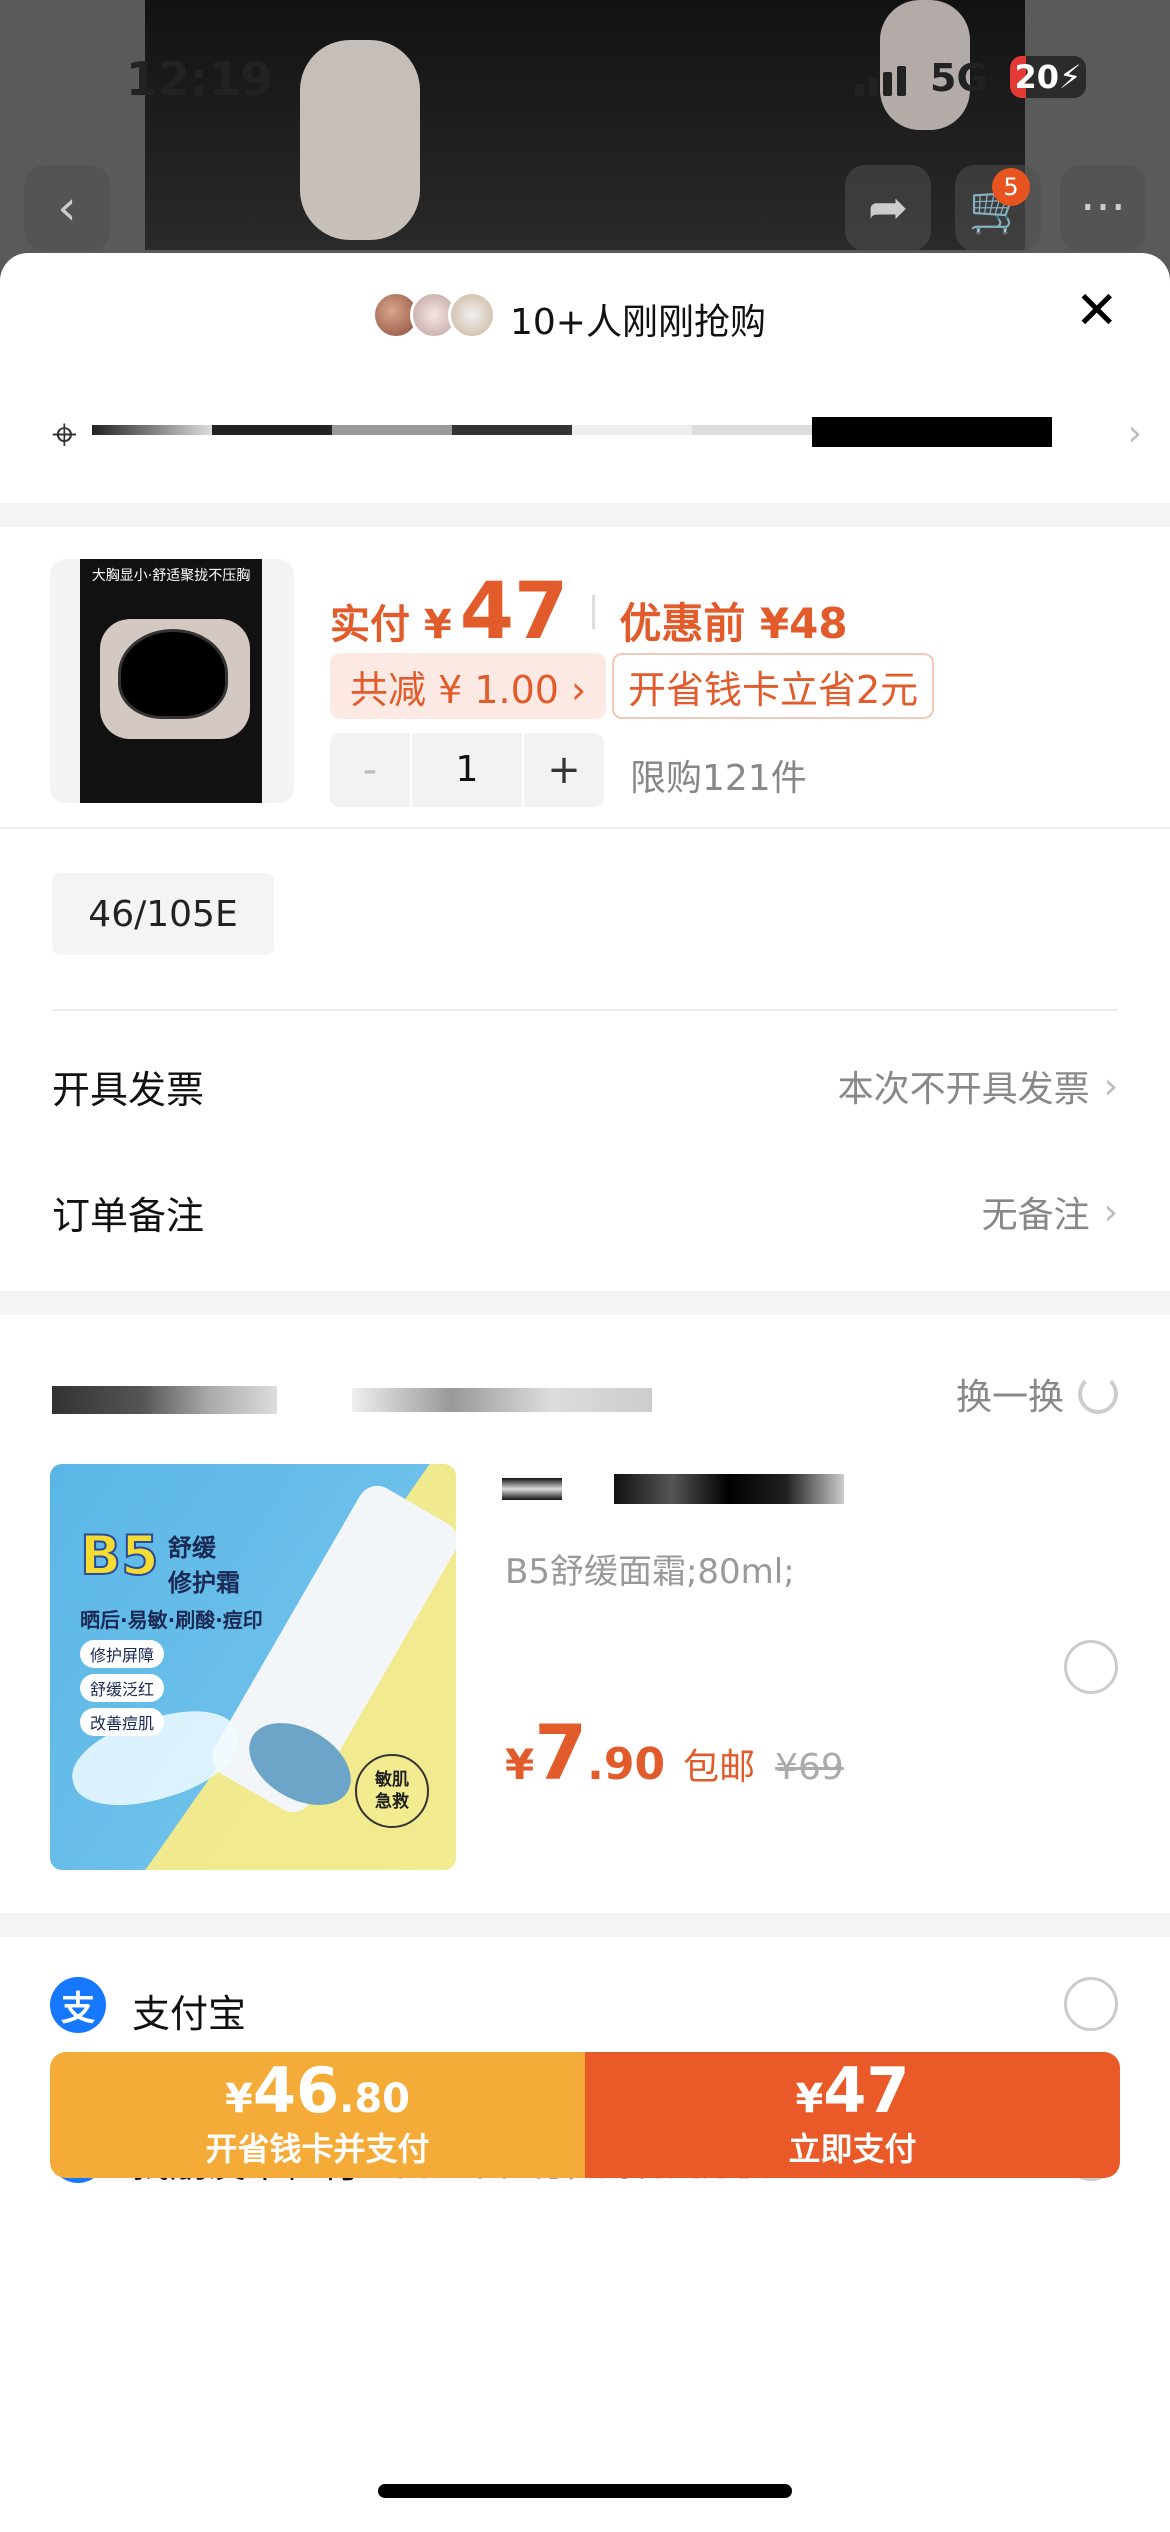 Image resolution: width=1170 pixels, height=2532 pixels. I want to click on more-button: ···, so click(1103, 208).